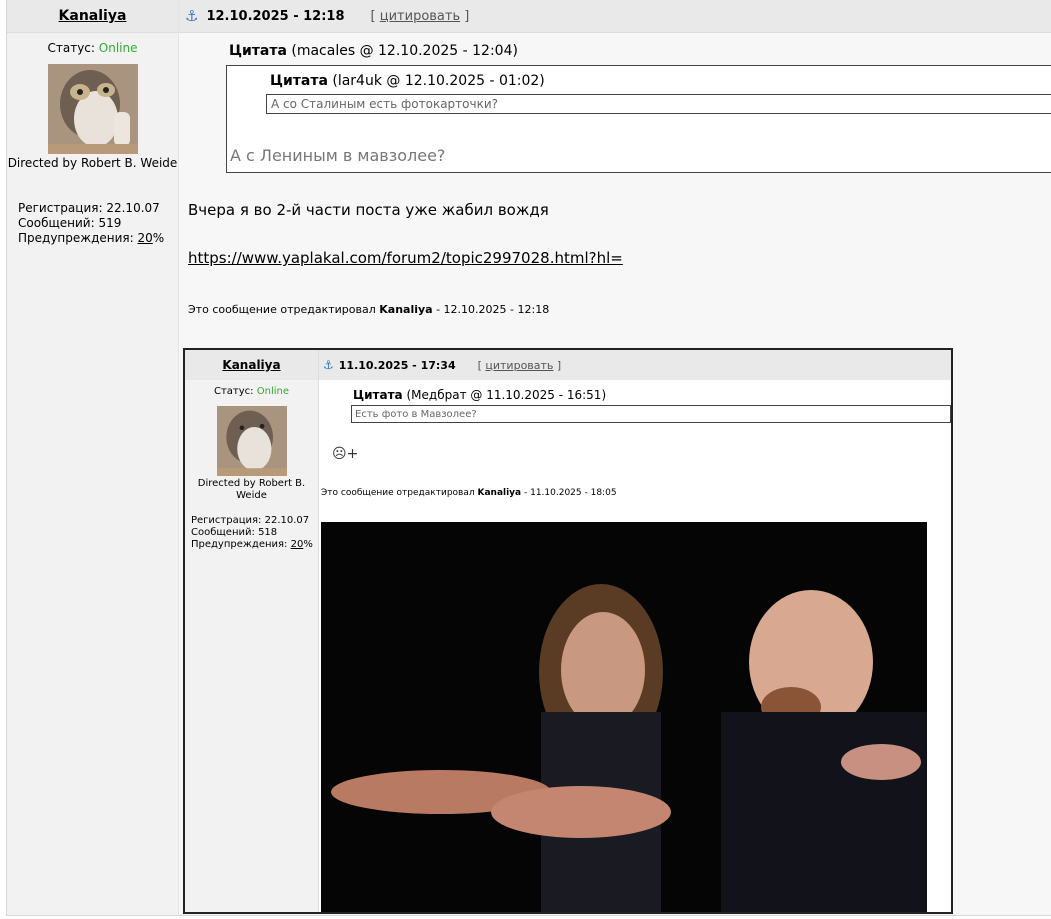  Describe the element at coordinates (299, 81) in the screenshot. I see `quote2-label: Цитата` at that location.